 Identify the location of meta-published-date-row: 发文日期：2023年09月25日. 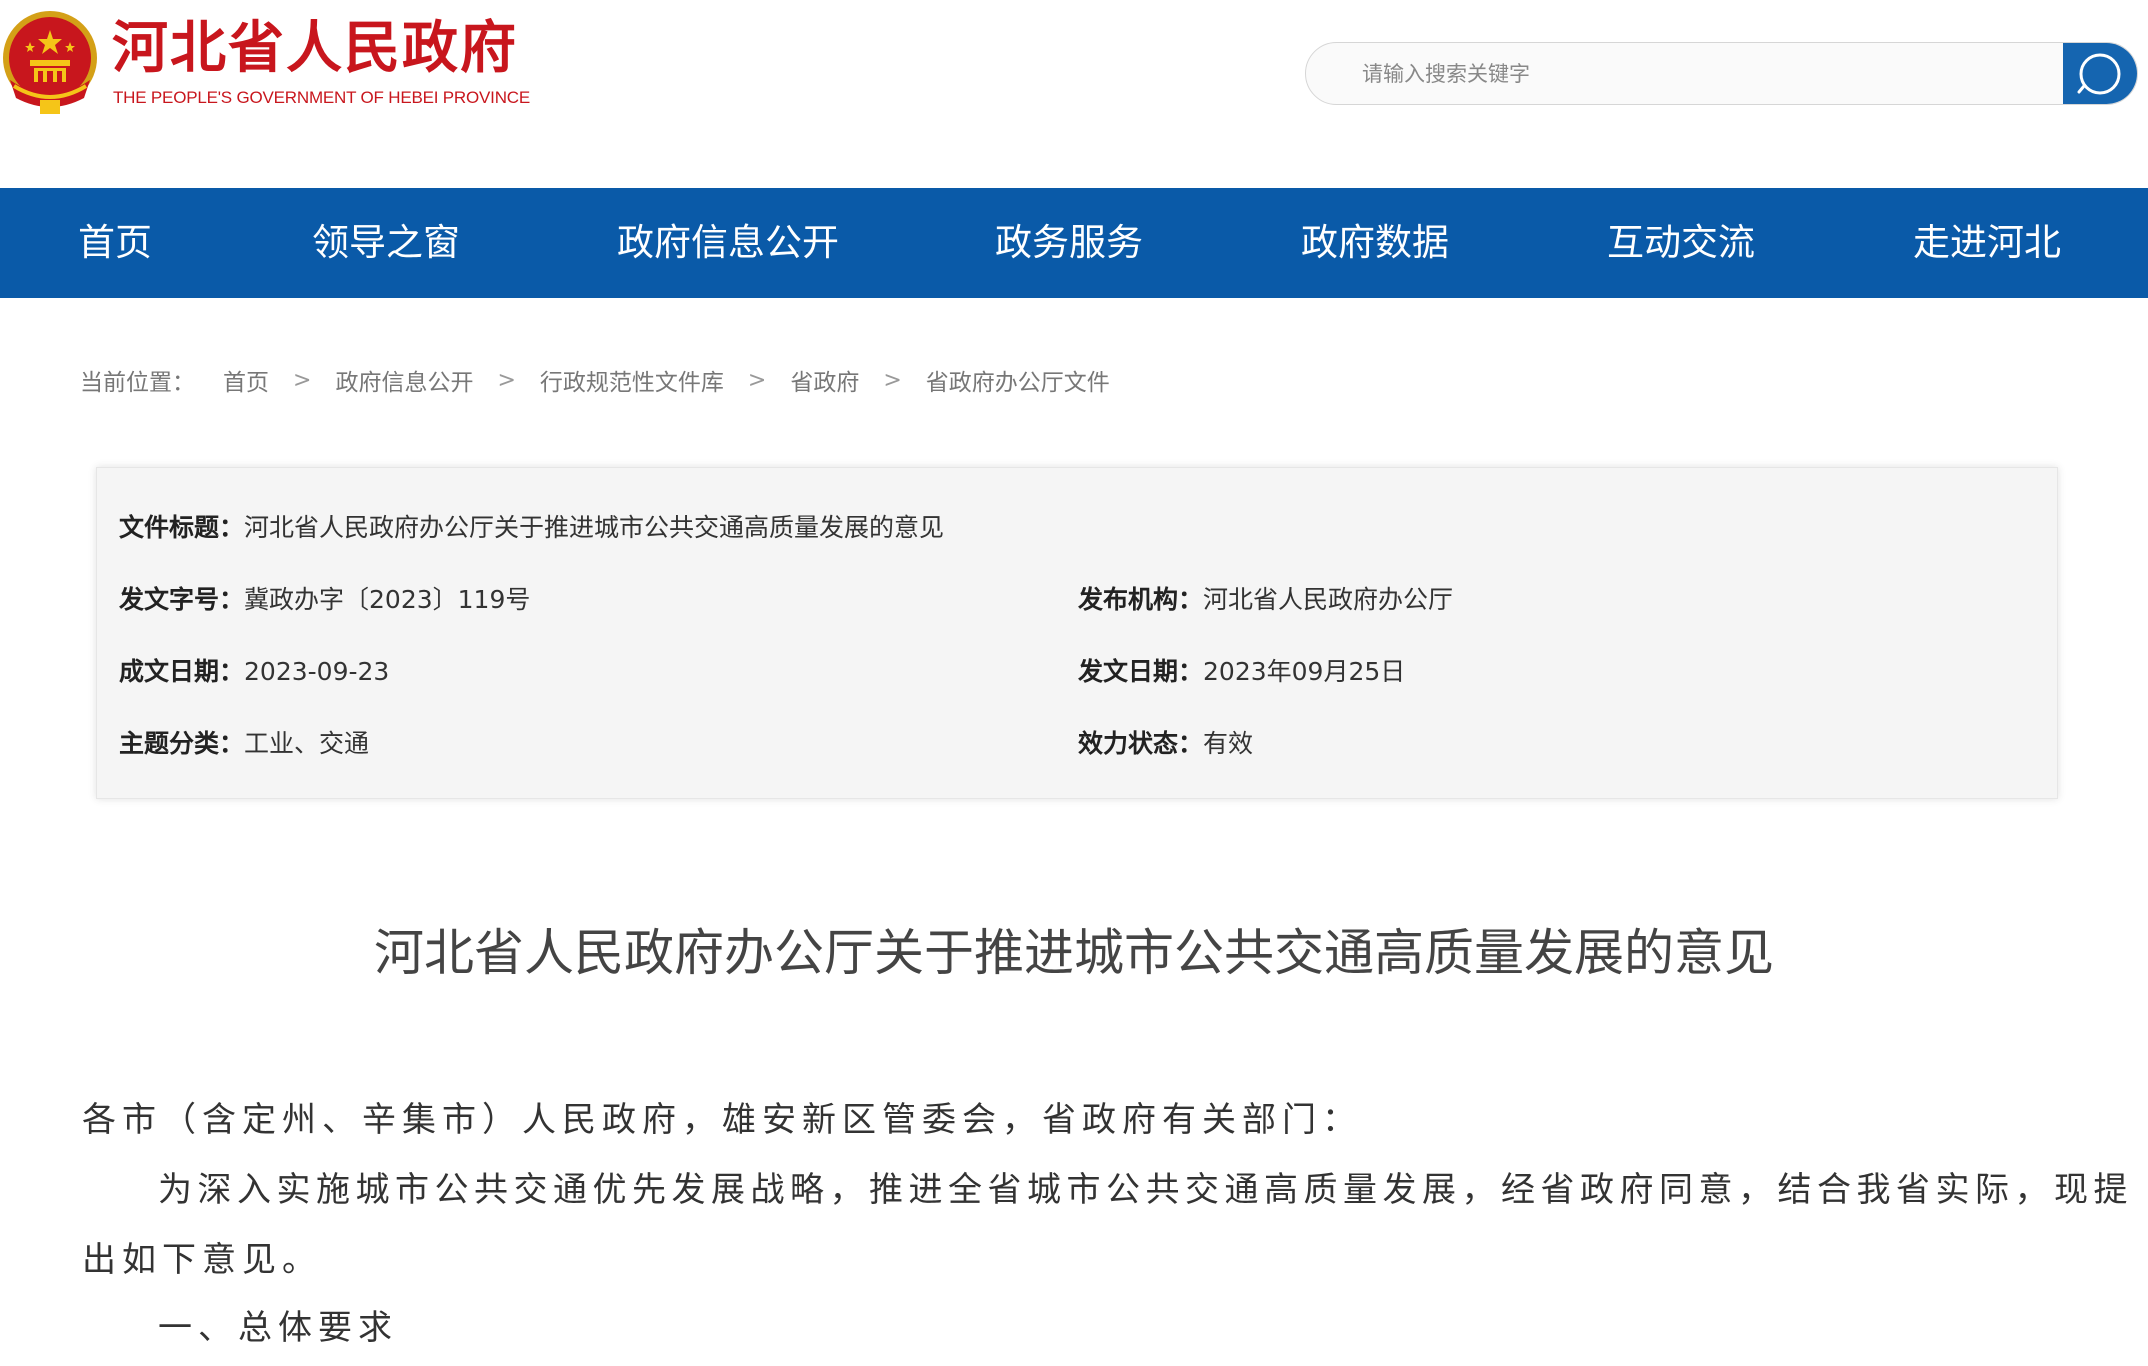
(1241, 672).